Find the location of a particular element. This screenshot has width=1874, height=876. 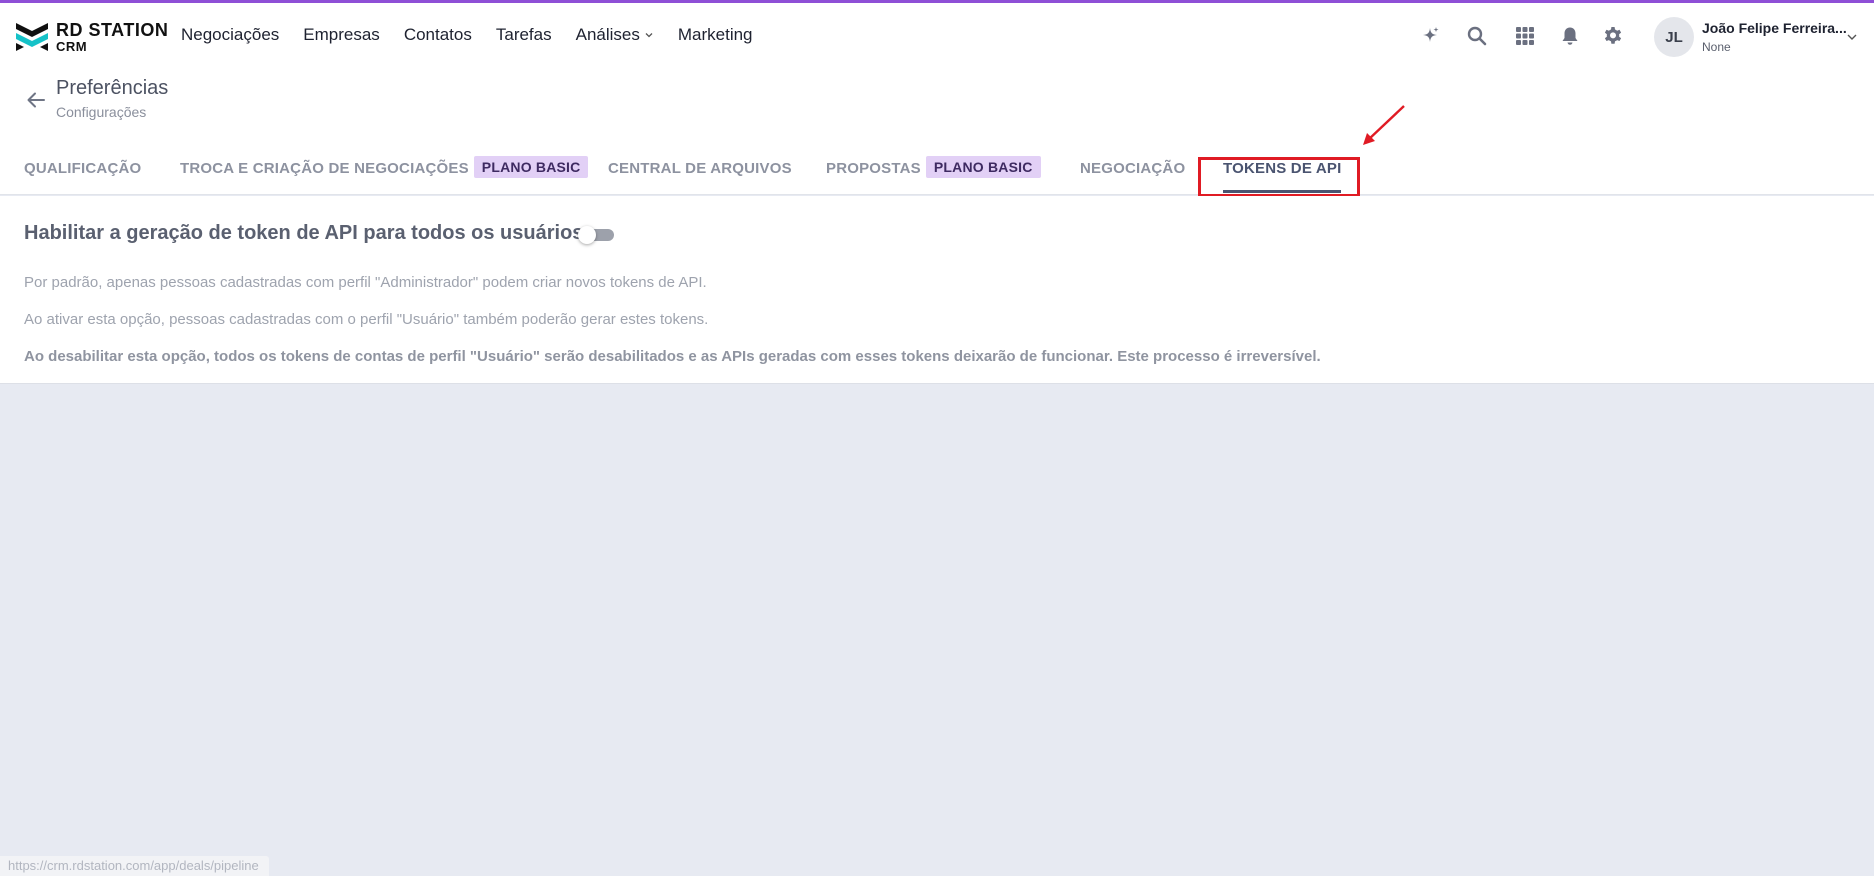

tab-label: TOKENS DE API is located at coordinates (1282, 168).